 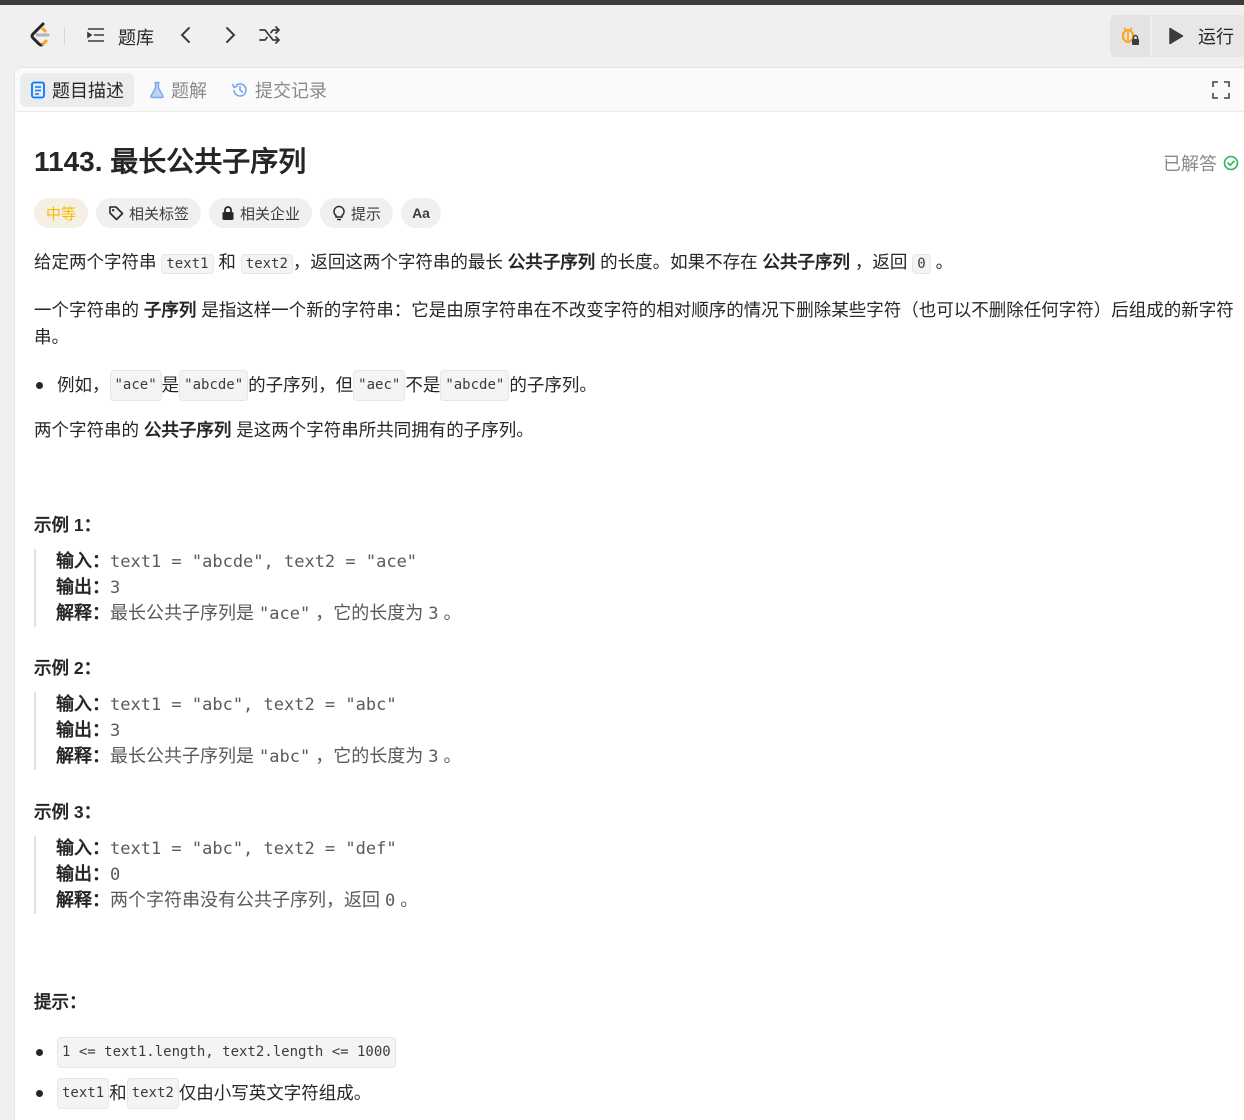 I want to click on text: 是这两个字符串所共同拥有的子序列。, so click(x=382, y=430).